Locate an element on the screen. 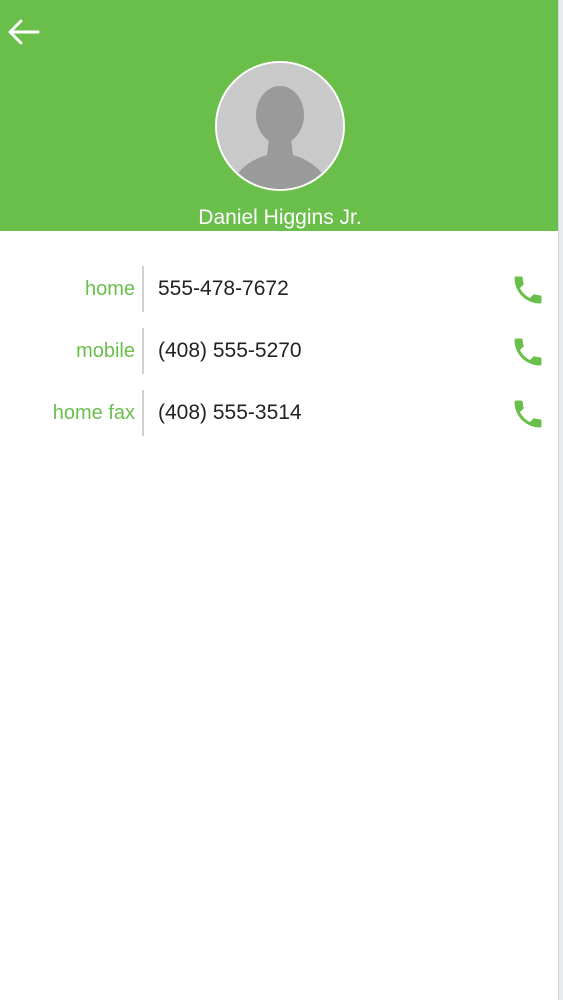 The height and width of the screenshot is (1000, 563). call-button-home is located at coordinates (528, 290).